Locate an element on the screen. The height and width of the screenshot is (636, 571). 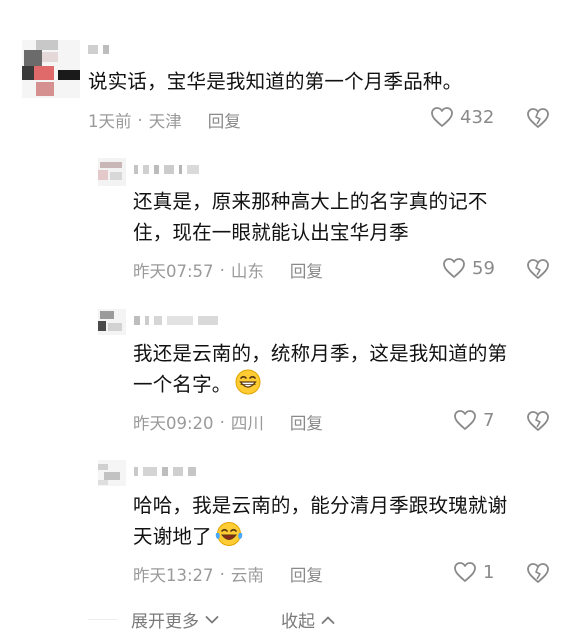
comment-location: 云南 is located at coordinates (247, 575).